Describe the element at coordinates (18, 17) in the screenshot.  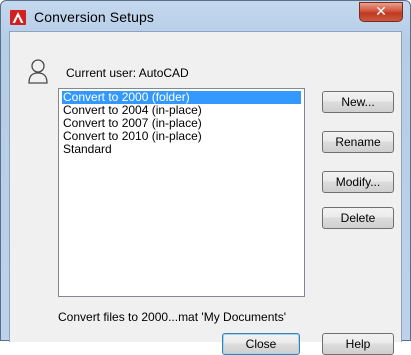
I see `autocad-logo-icon` at that location.